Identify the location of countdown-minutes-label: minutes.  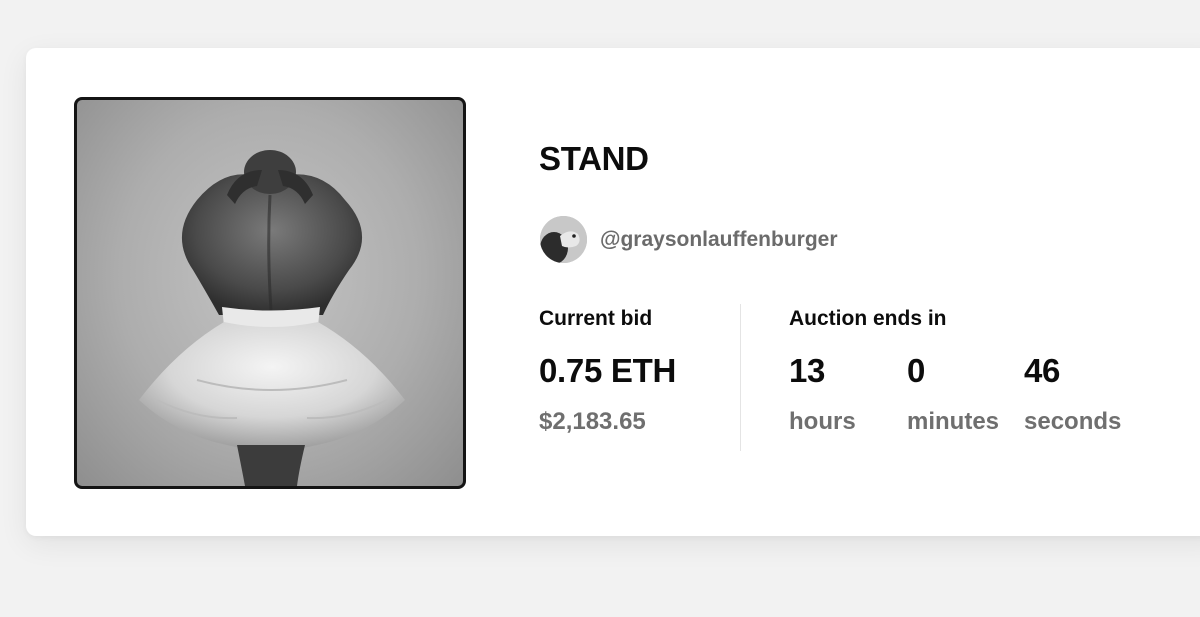
(953, 421).